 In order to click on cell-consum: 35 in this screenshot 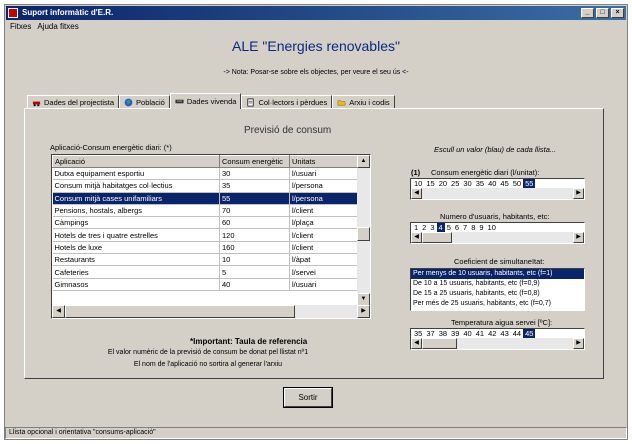, I will do `click(254, 186)`.